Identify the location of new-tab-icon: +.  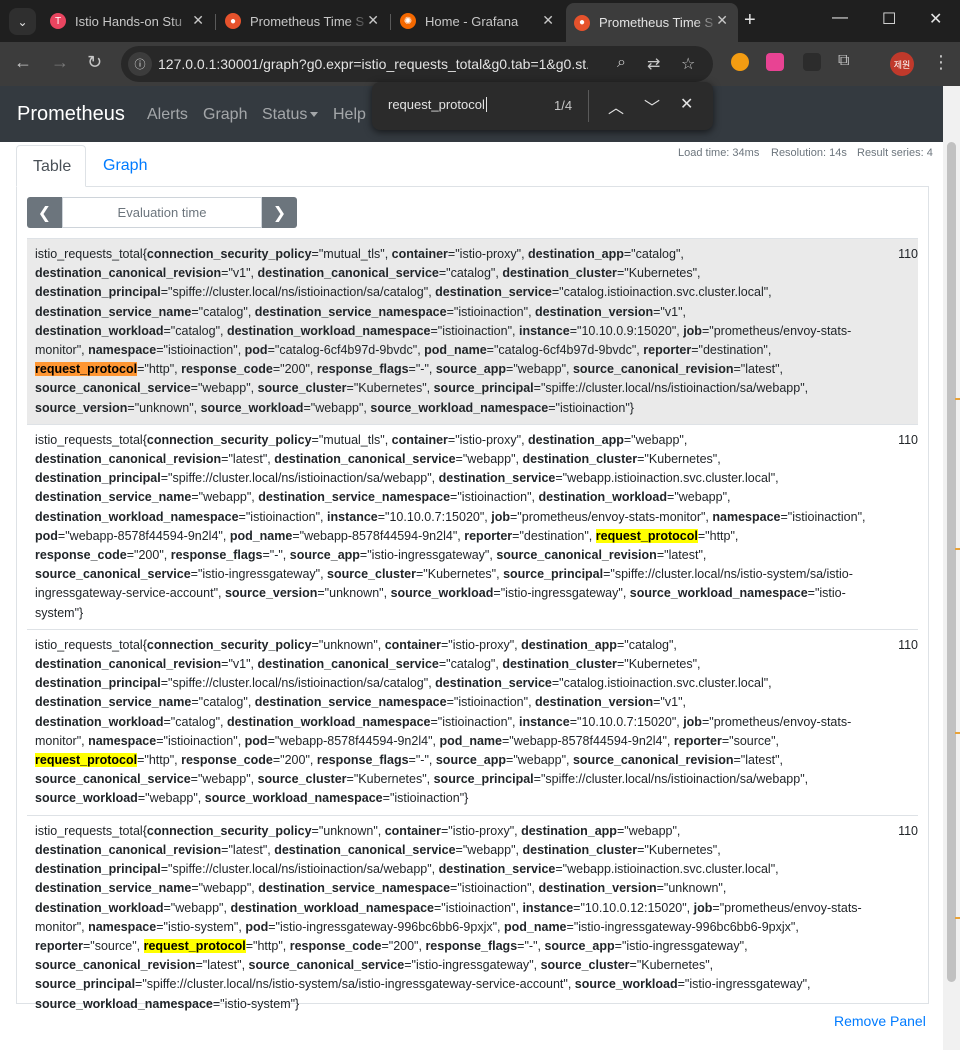
(750, 20).